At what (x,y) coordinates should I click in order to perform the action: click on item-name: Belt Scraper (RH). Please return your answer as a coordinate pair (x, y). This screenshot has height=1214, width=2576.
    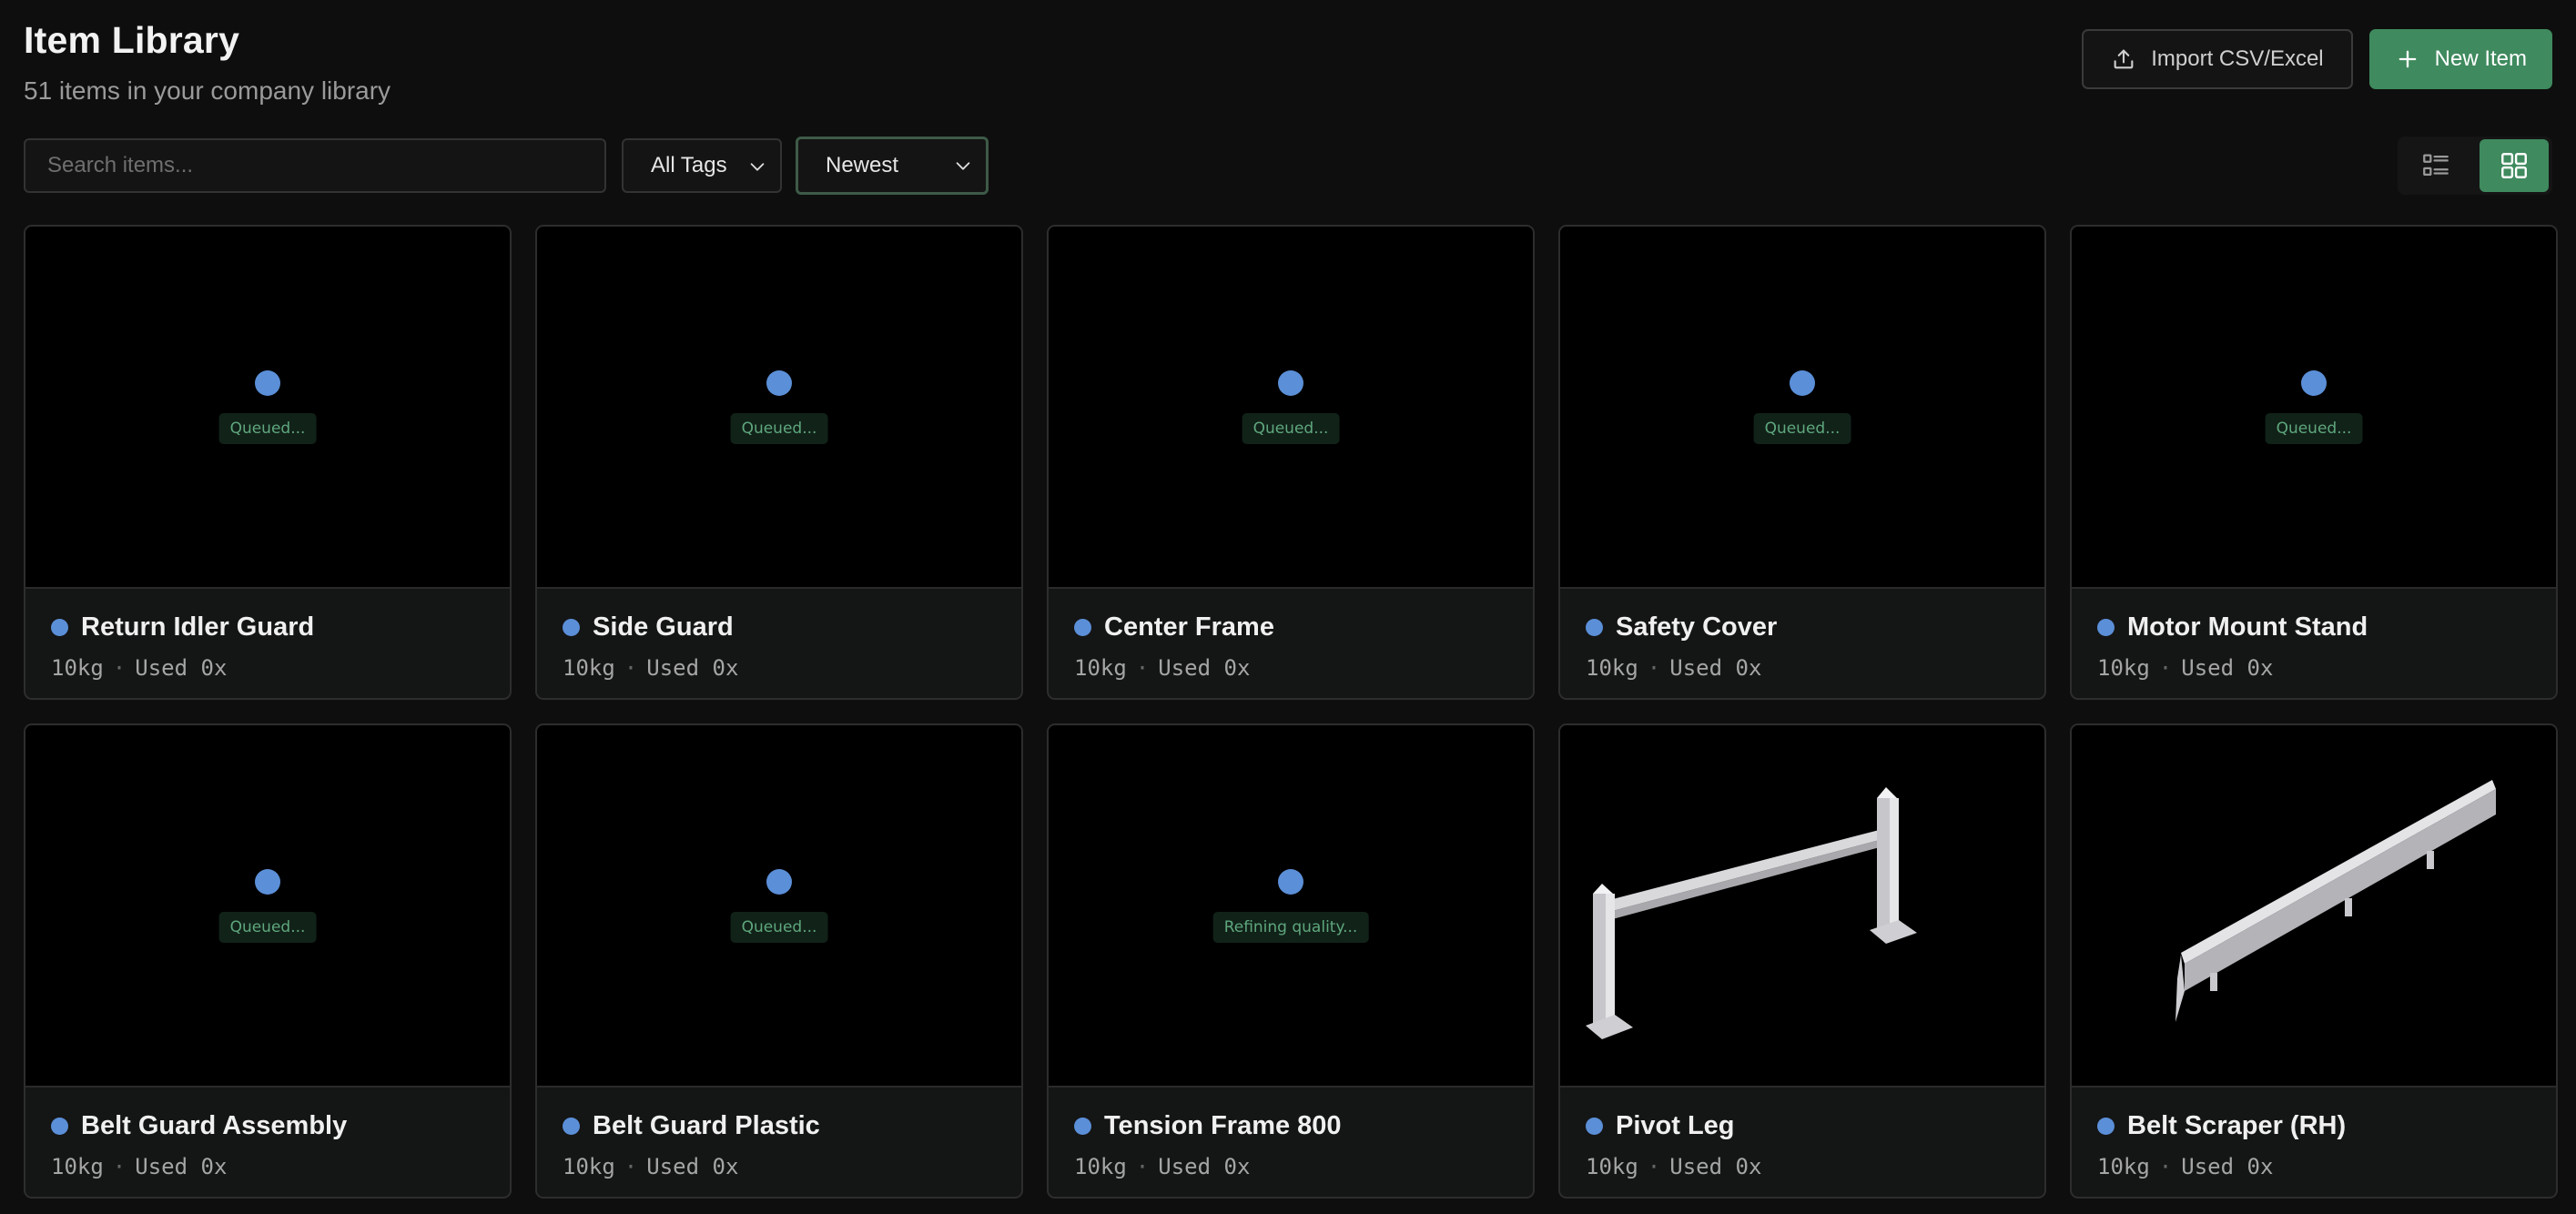
    Looking at the image, I should click on (2237, 1125).